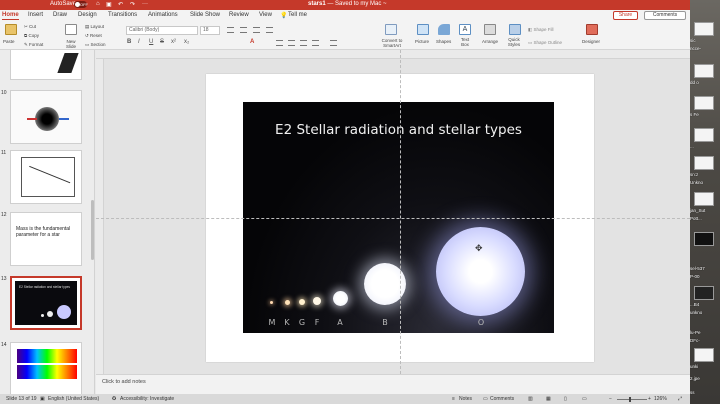  Describe the element at coordinates (422, 41) in the screenshot. I see `picture-label: Picture` at that location.